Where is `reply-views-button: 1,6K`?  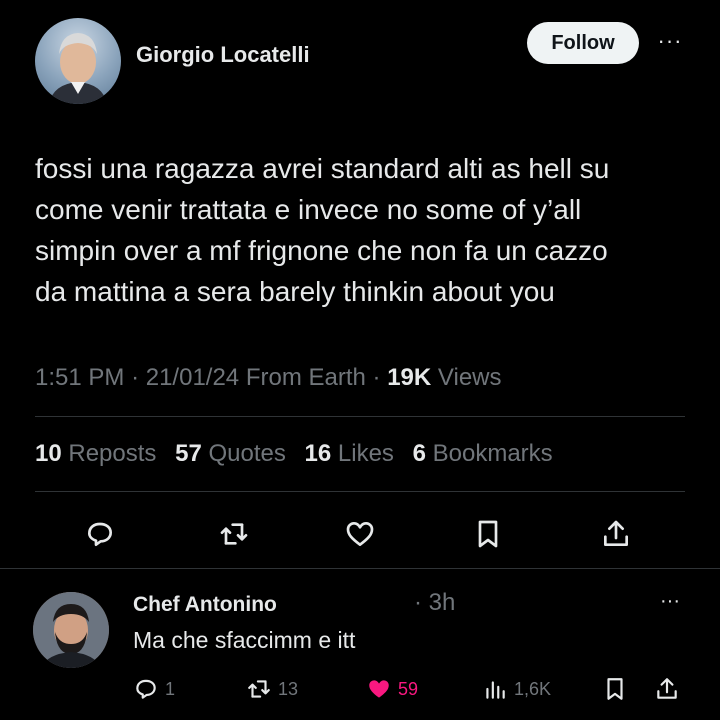
reply-views-button: 1,6K is located at coordinates (516, 689).